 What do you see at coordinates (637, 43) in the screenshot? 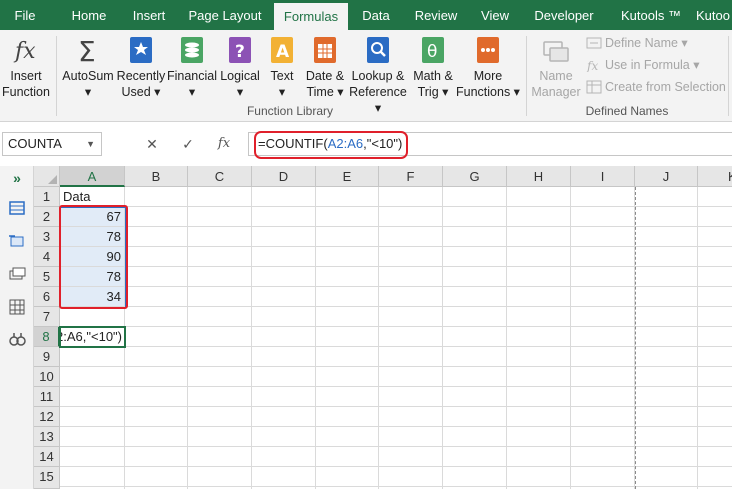
I see `define-name-button: Define Name ▾` at bounding box center [637, 43].